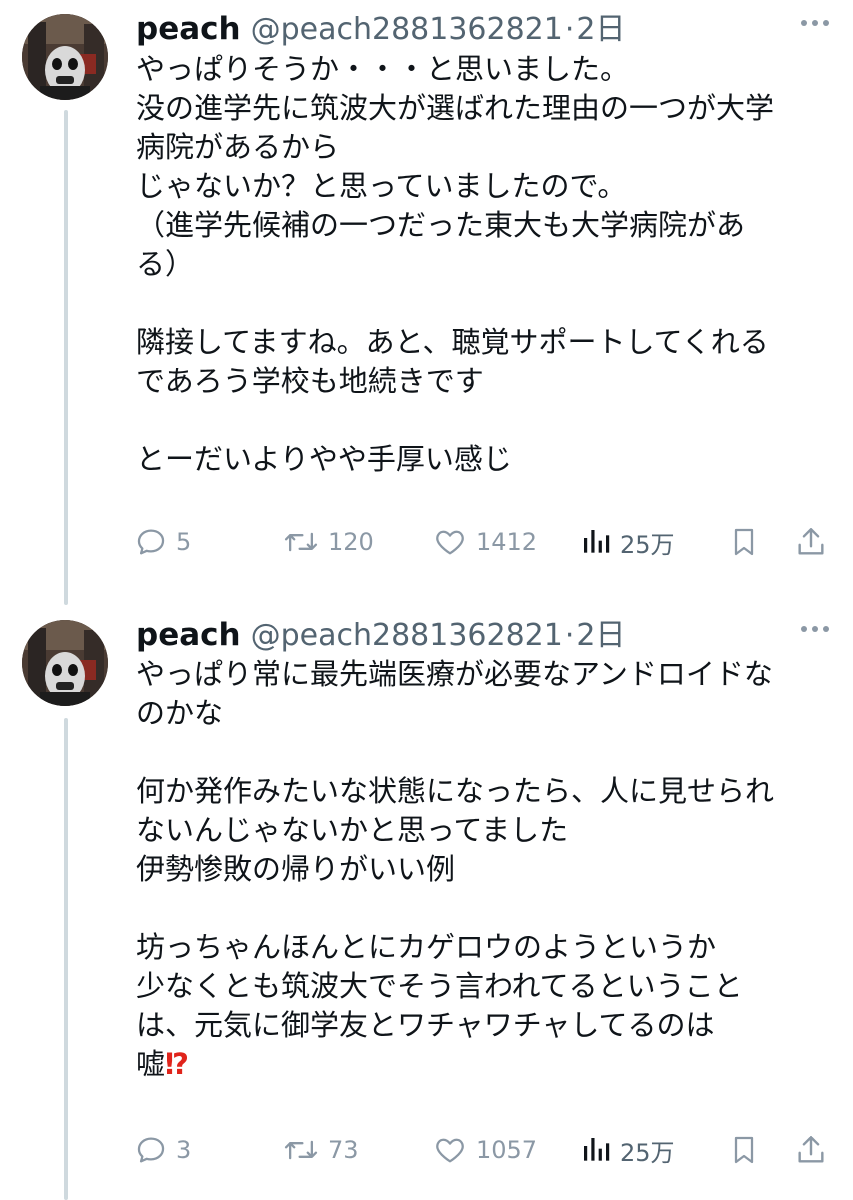  What do you see at coordinates (507, 542) in the screenshot?
I see `like-count: 1412` at bounding box center [507, 542].